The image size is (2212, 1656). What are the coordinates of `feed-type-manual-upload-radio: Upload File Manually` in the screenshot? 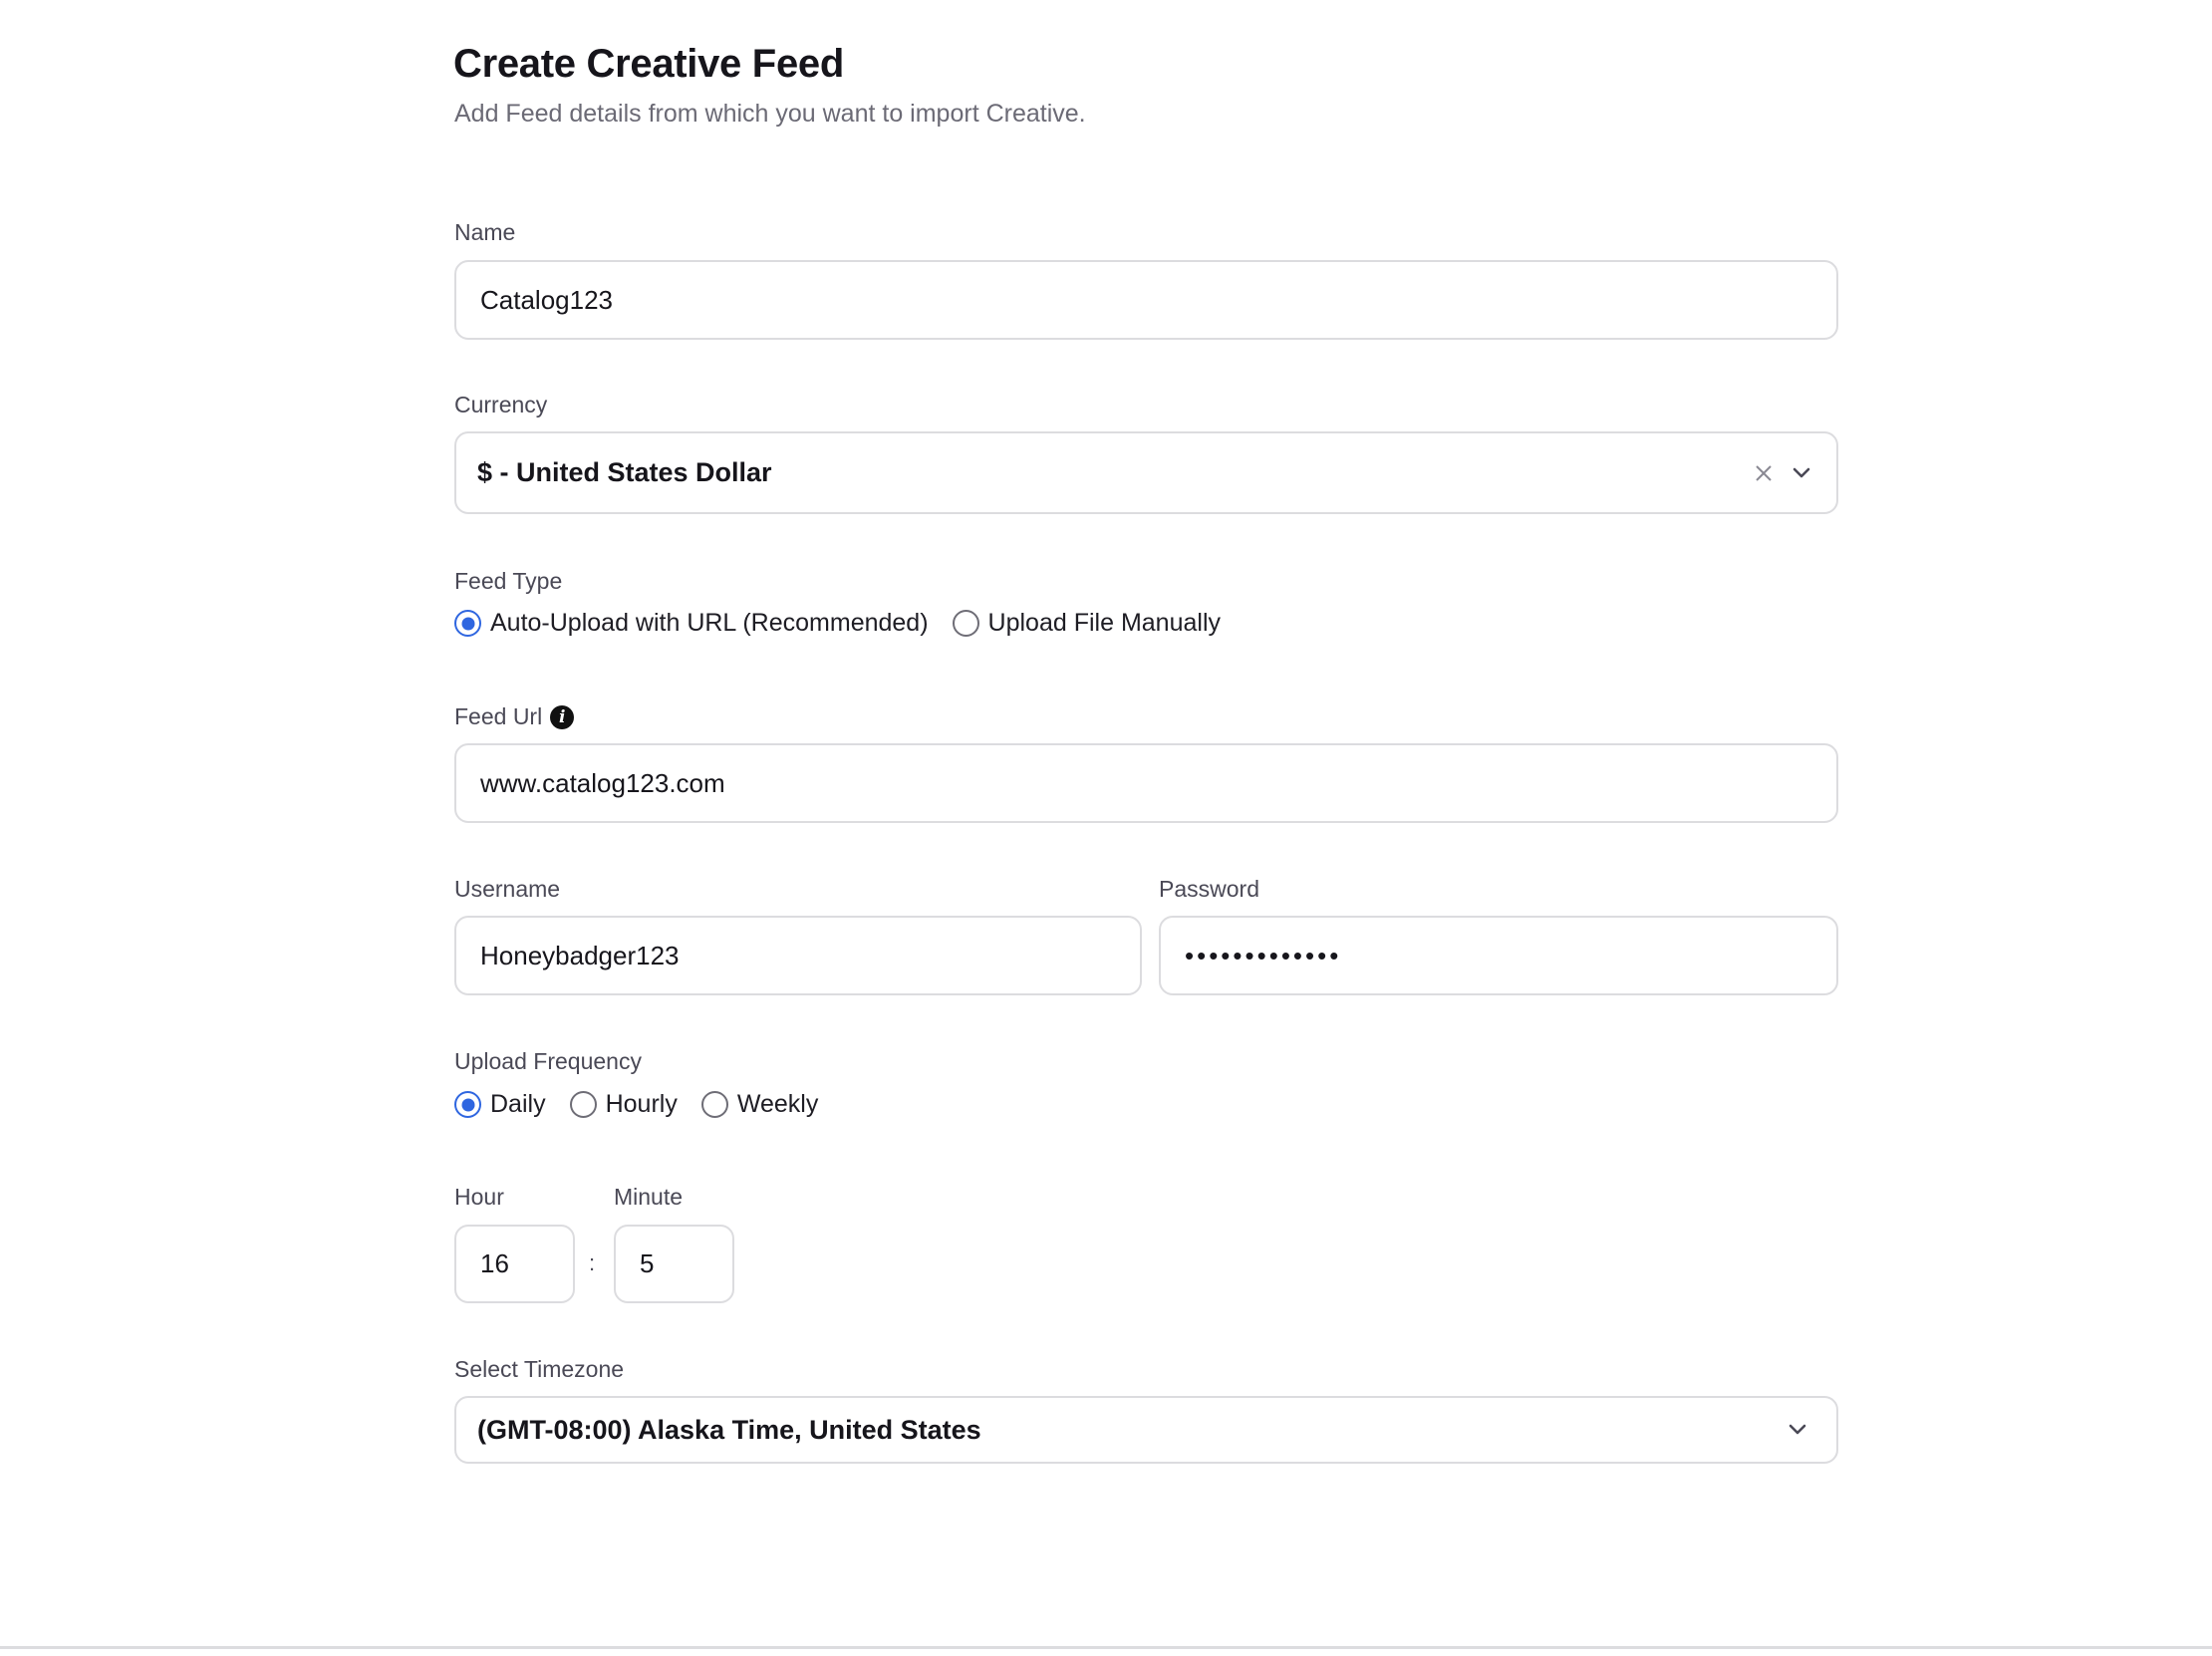 It's located at (1087, 623).